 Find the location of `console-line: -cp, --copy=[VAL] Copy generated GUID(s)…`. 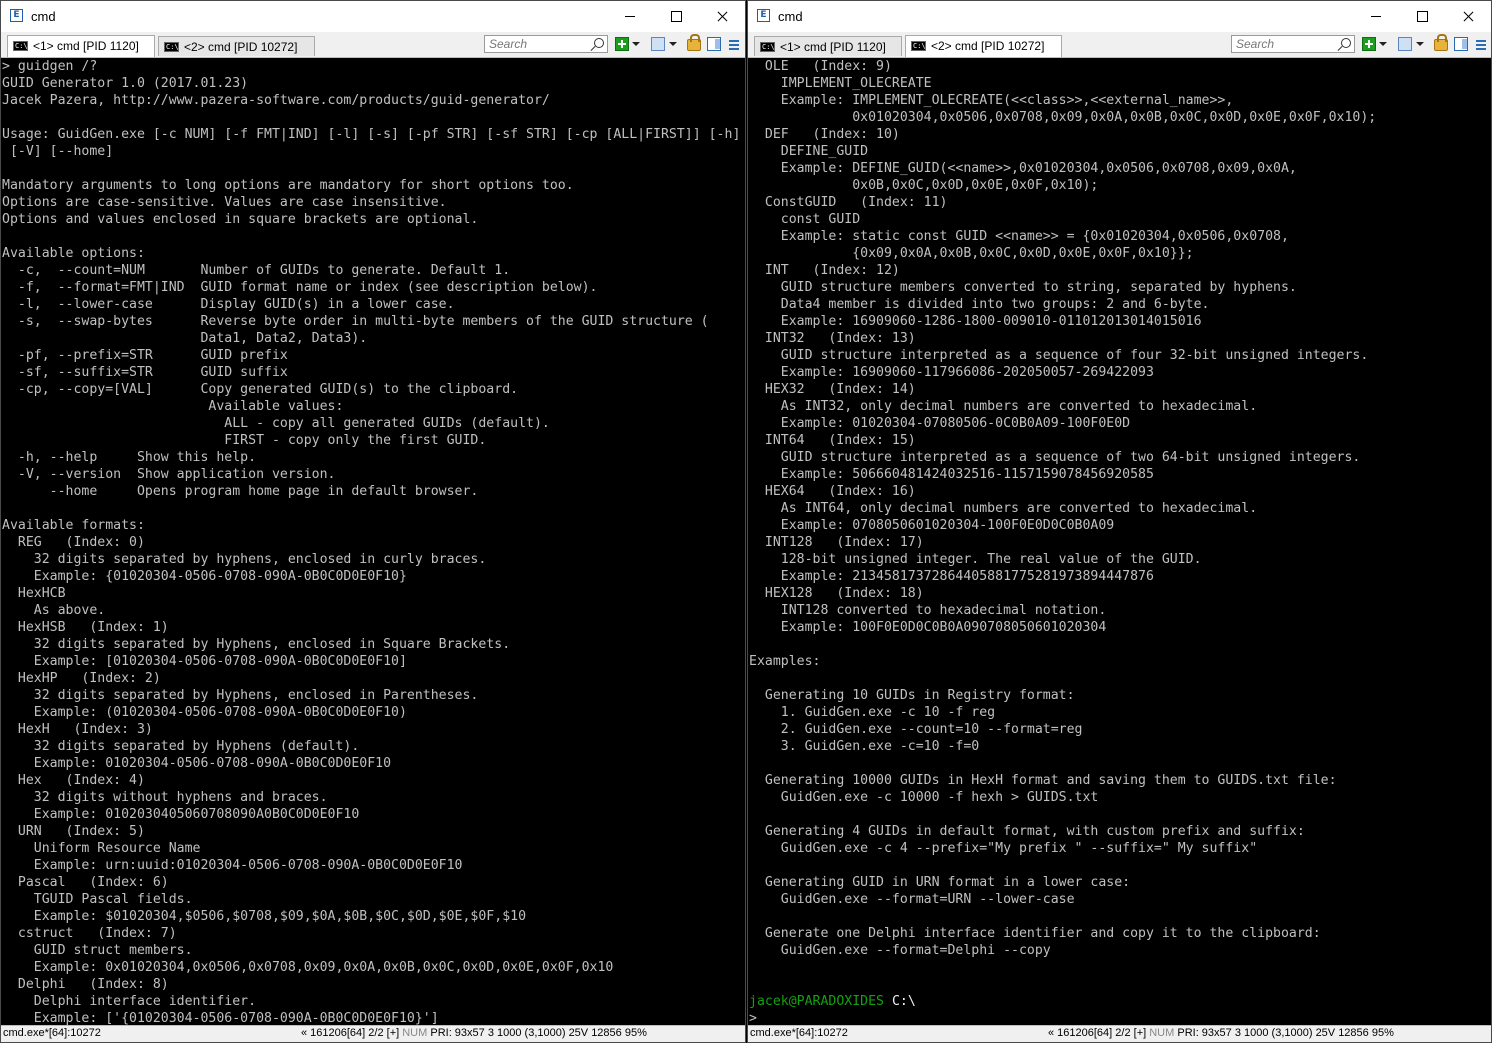

console-line: -cp, --copy=[VAL] Copy generated GUID(s)… is located at coordinates (260, 389).